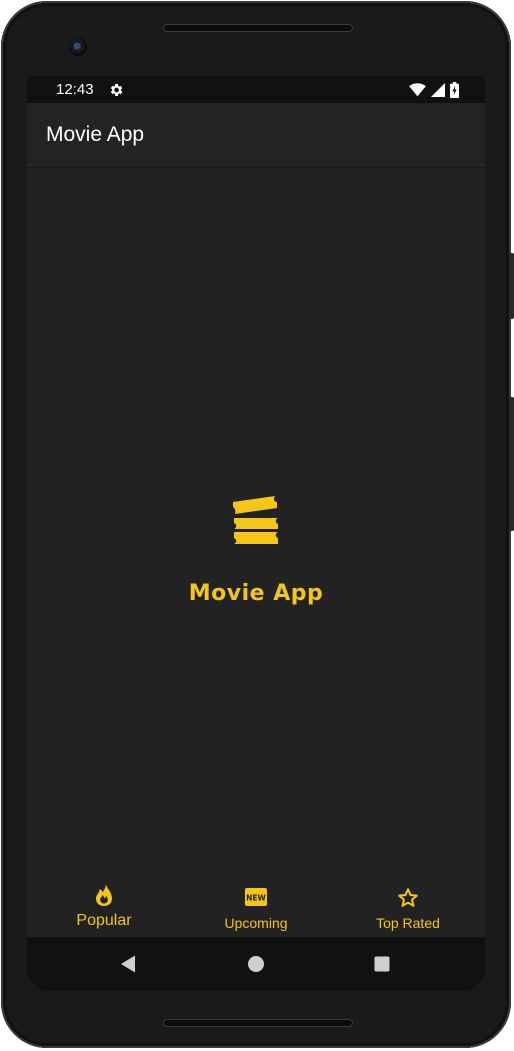  What do you see at coordinates (258, 28) in the screenshot?
I see `top-speaker` at bounding box center [258, 28].